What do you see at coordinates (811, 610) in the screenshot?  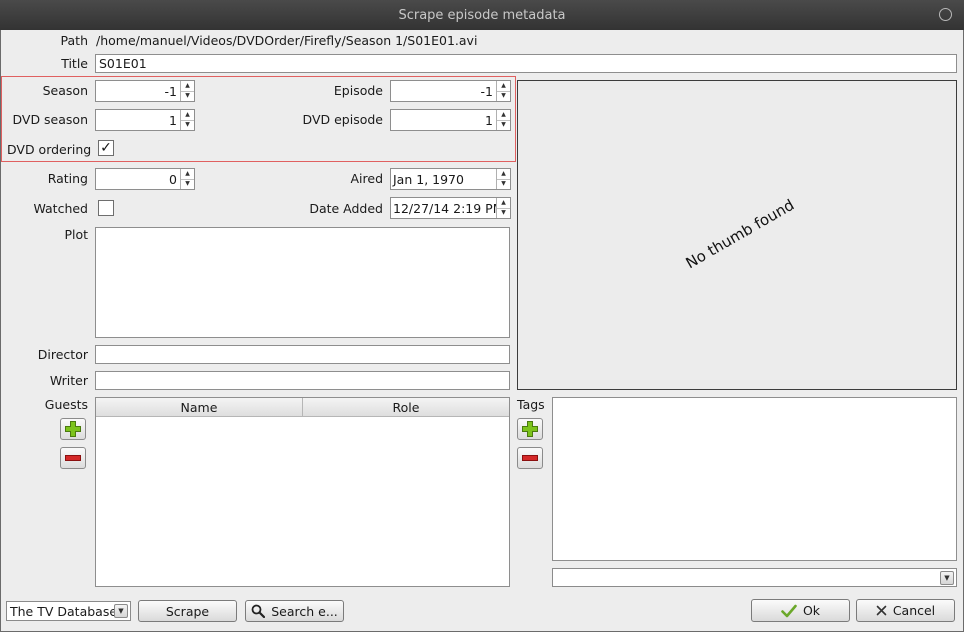 I see `ok-button-label: Ok` at bounding box center [811, 610].